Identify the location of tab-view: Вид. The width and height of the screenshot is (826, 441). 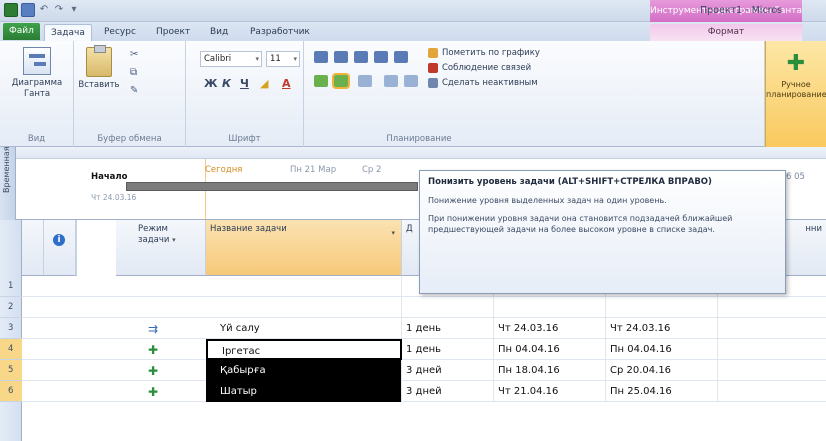
(219, 32).